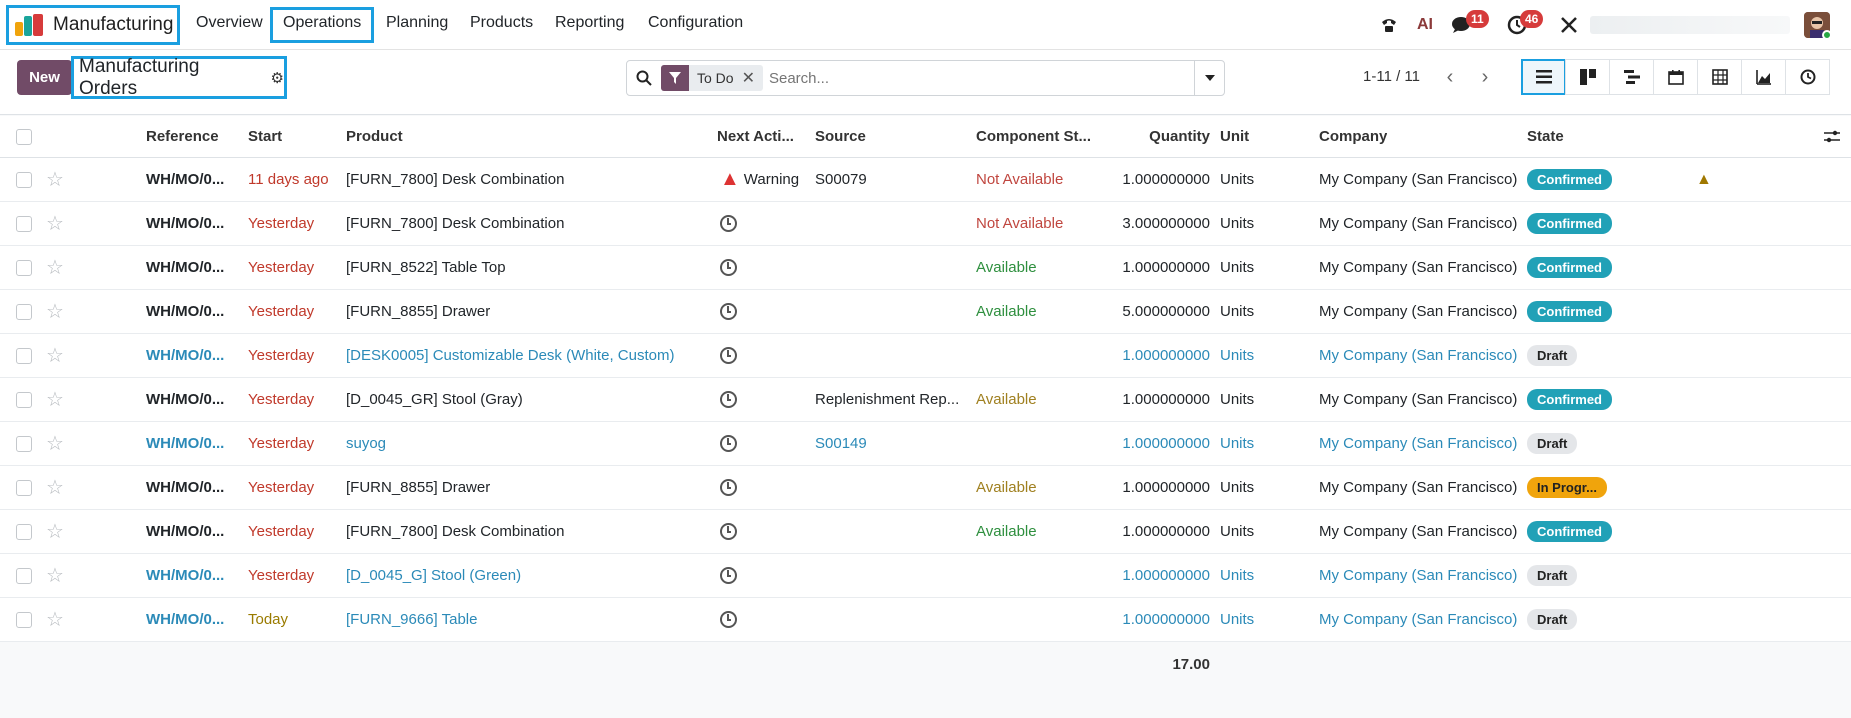 This screenshot has width=1851, height=718. What do you see at coordinates (1543, 77) in the screenshot?
I see `list-view-icon` at bounding box center [1543, 77].